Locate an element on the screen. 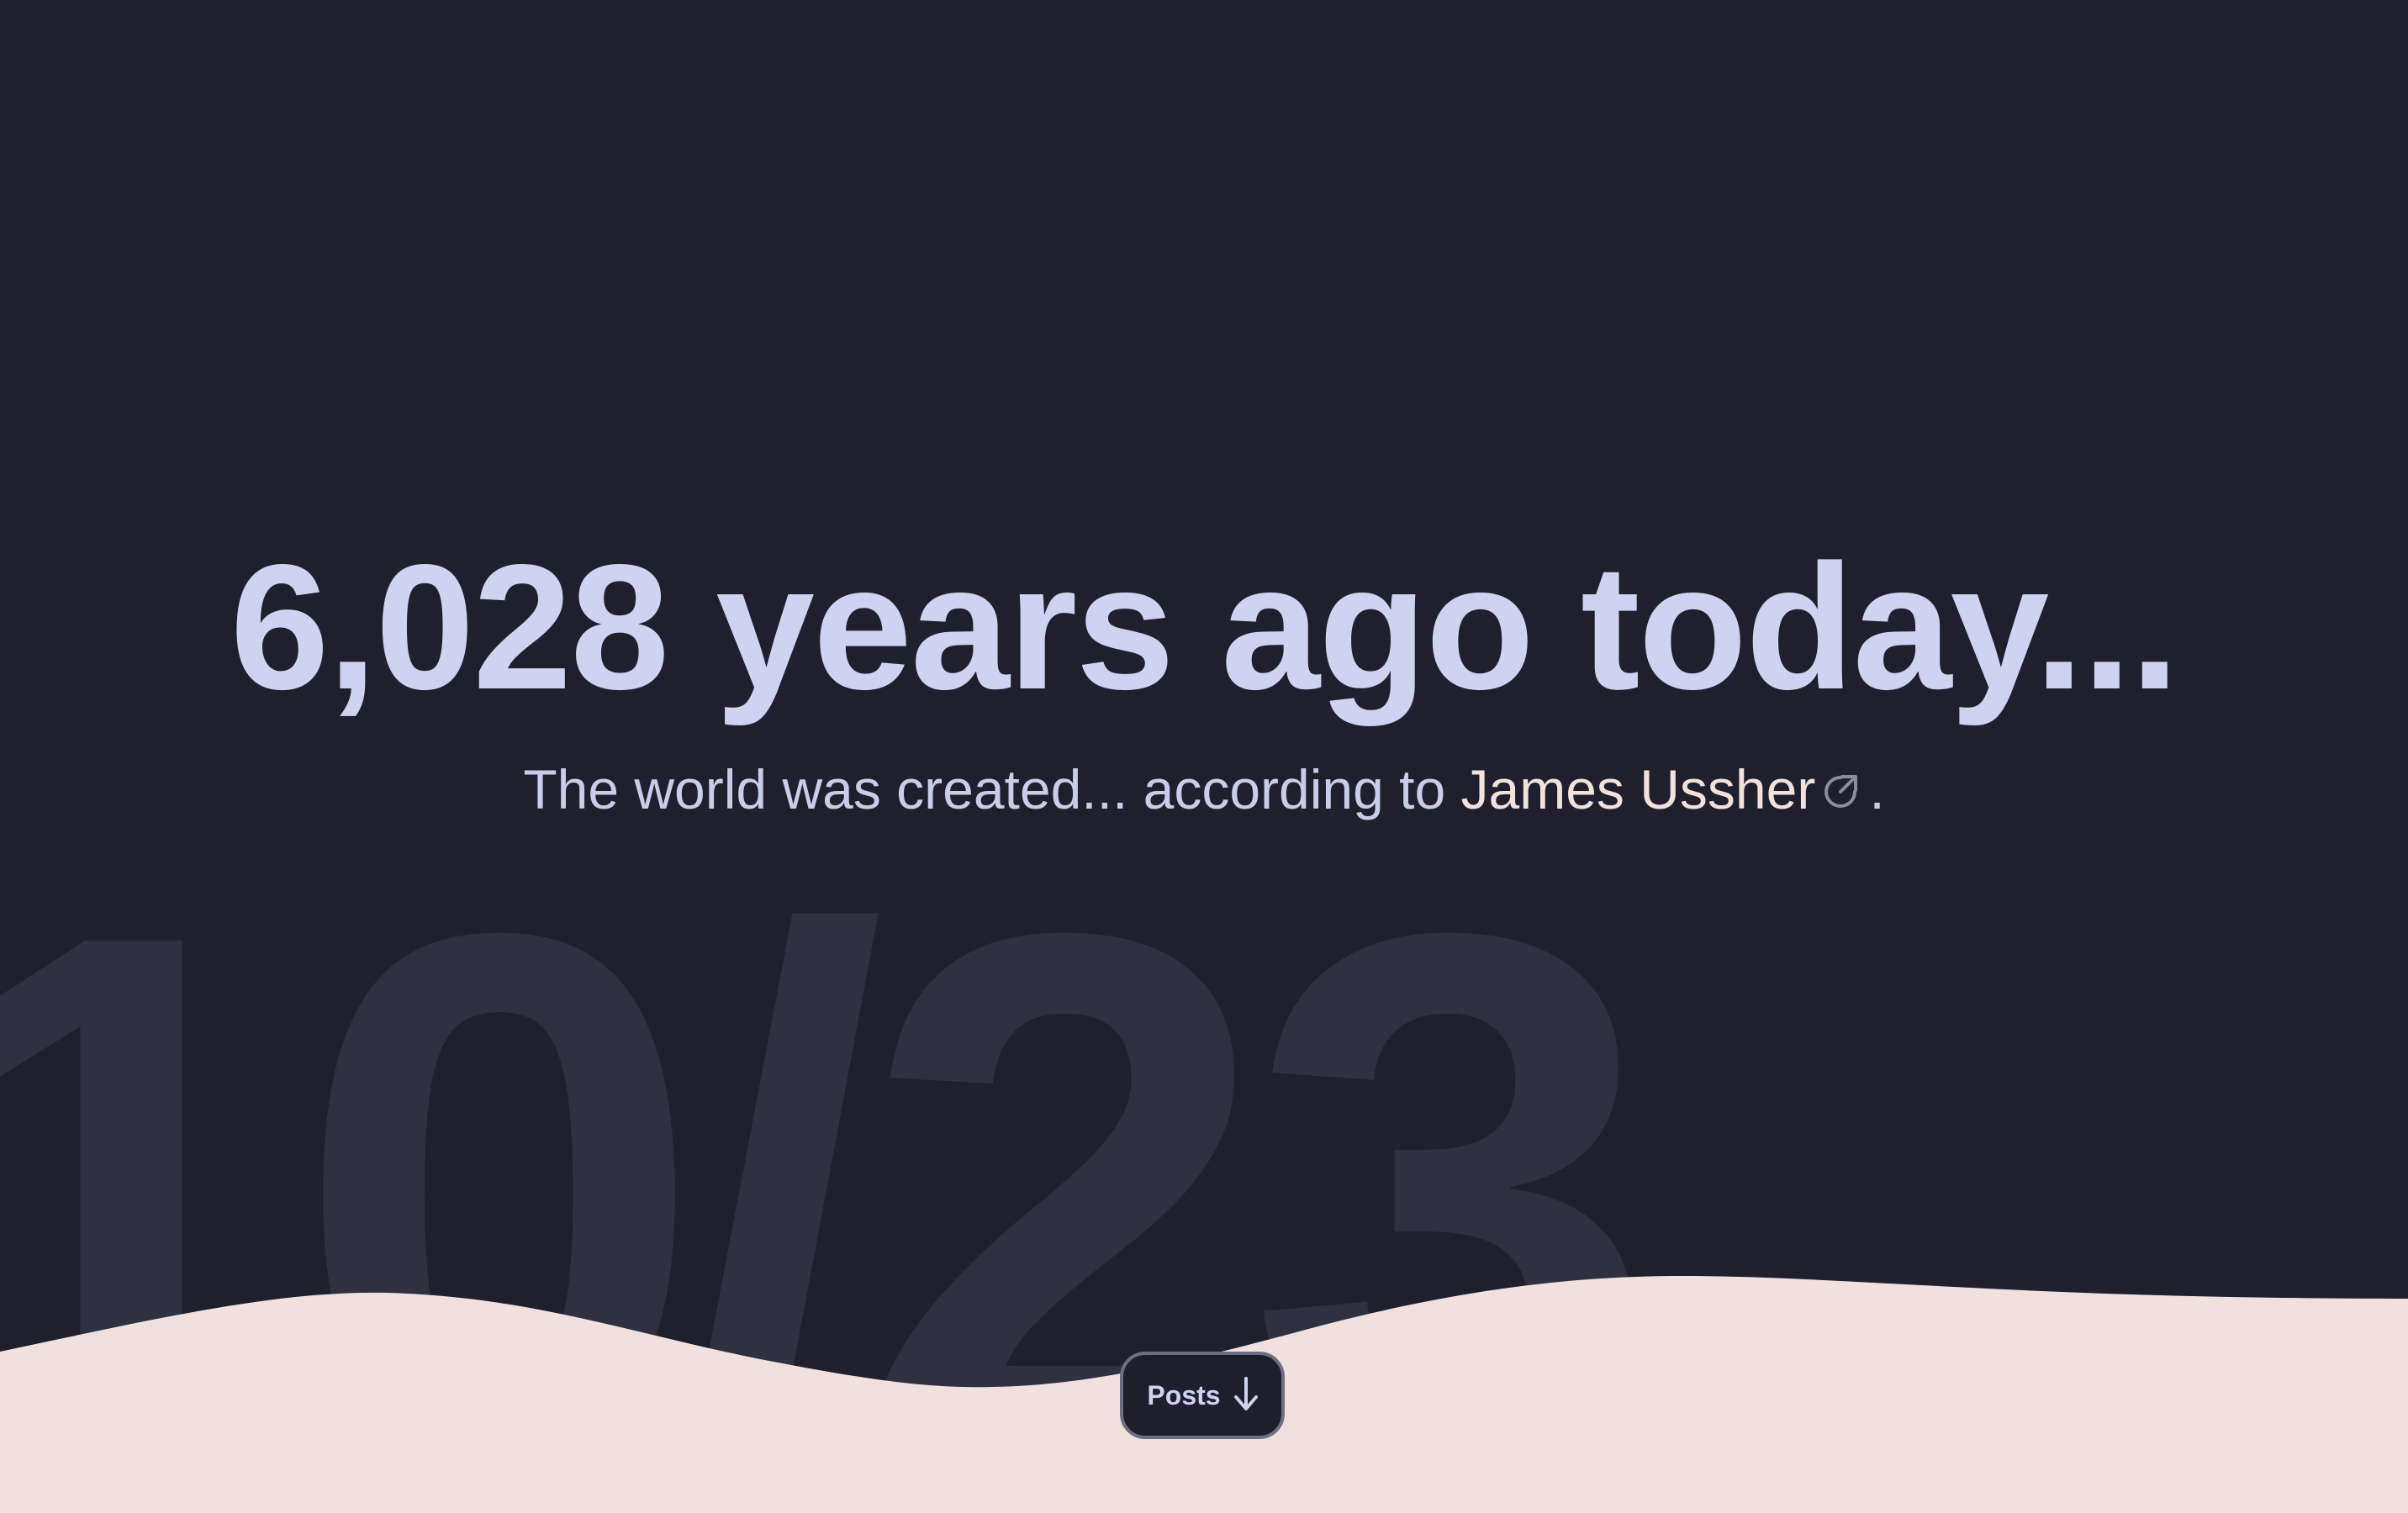 The image size is (2408, 1513). arrow-down-icon is located at coordinates (1245, 1395).